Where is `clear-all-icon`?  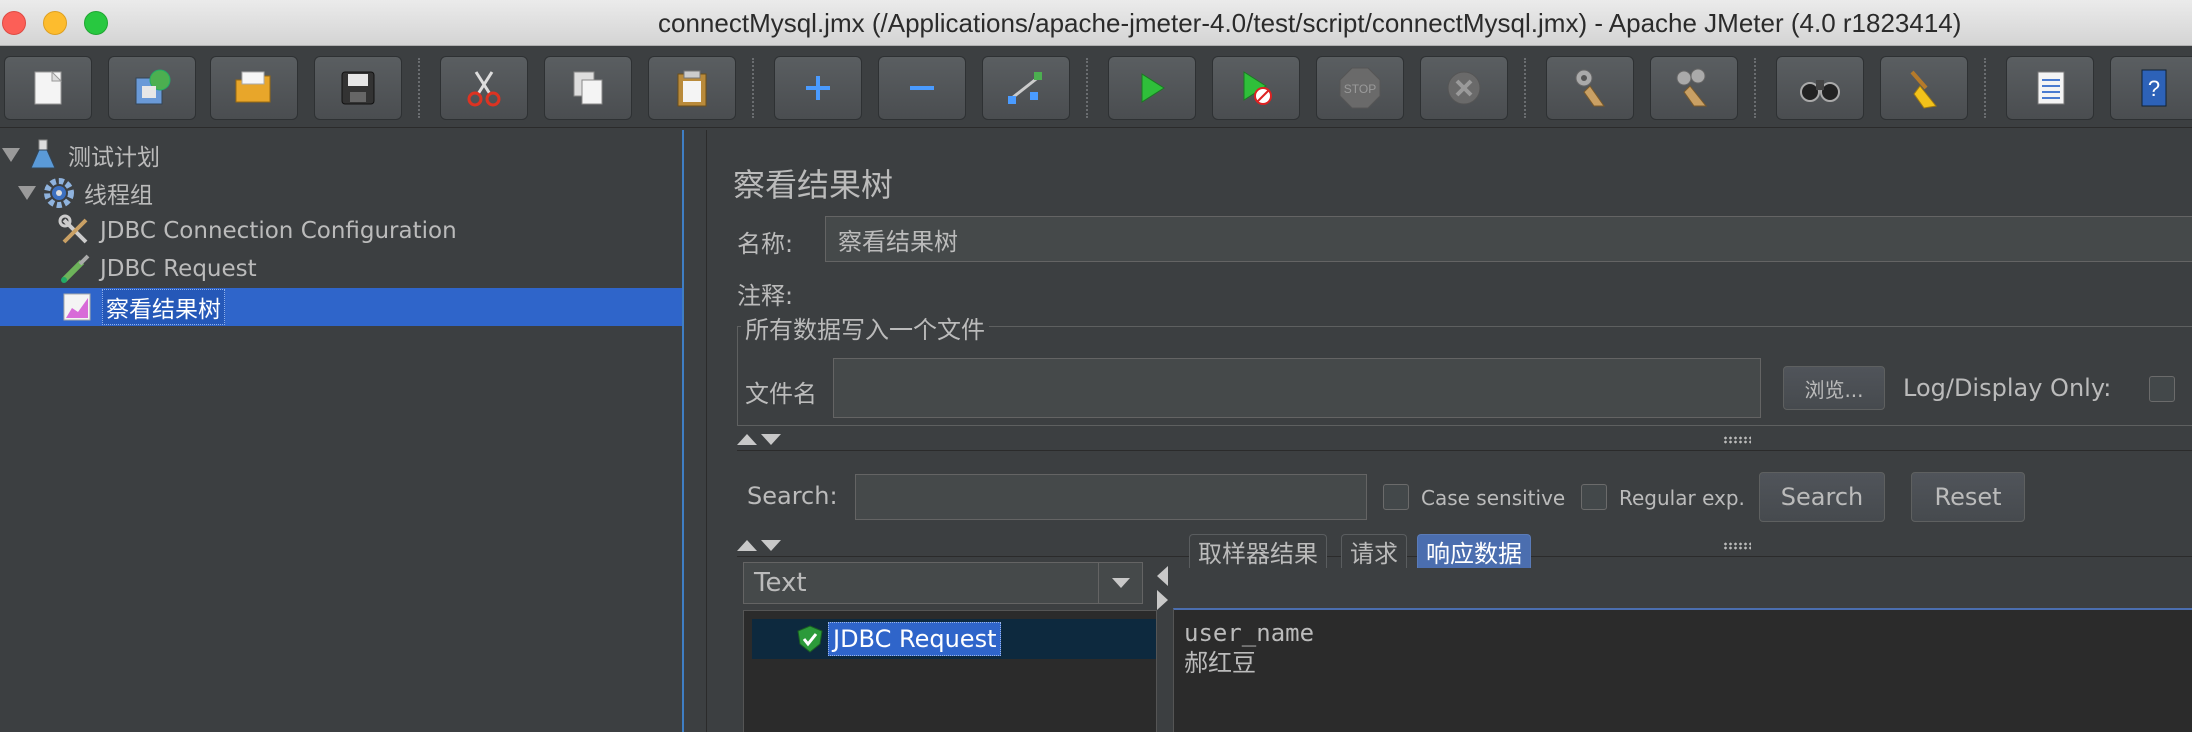
clear-all-icon is located at coordinates (1692, 87).